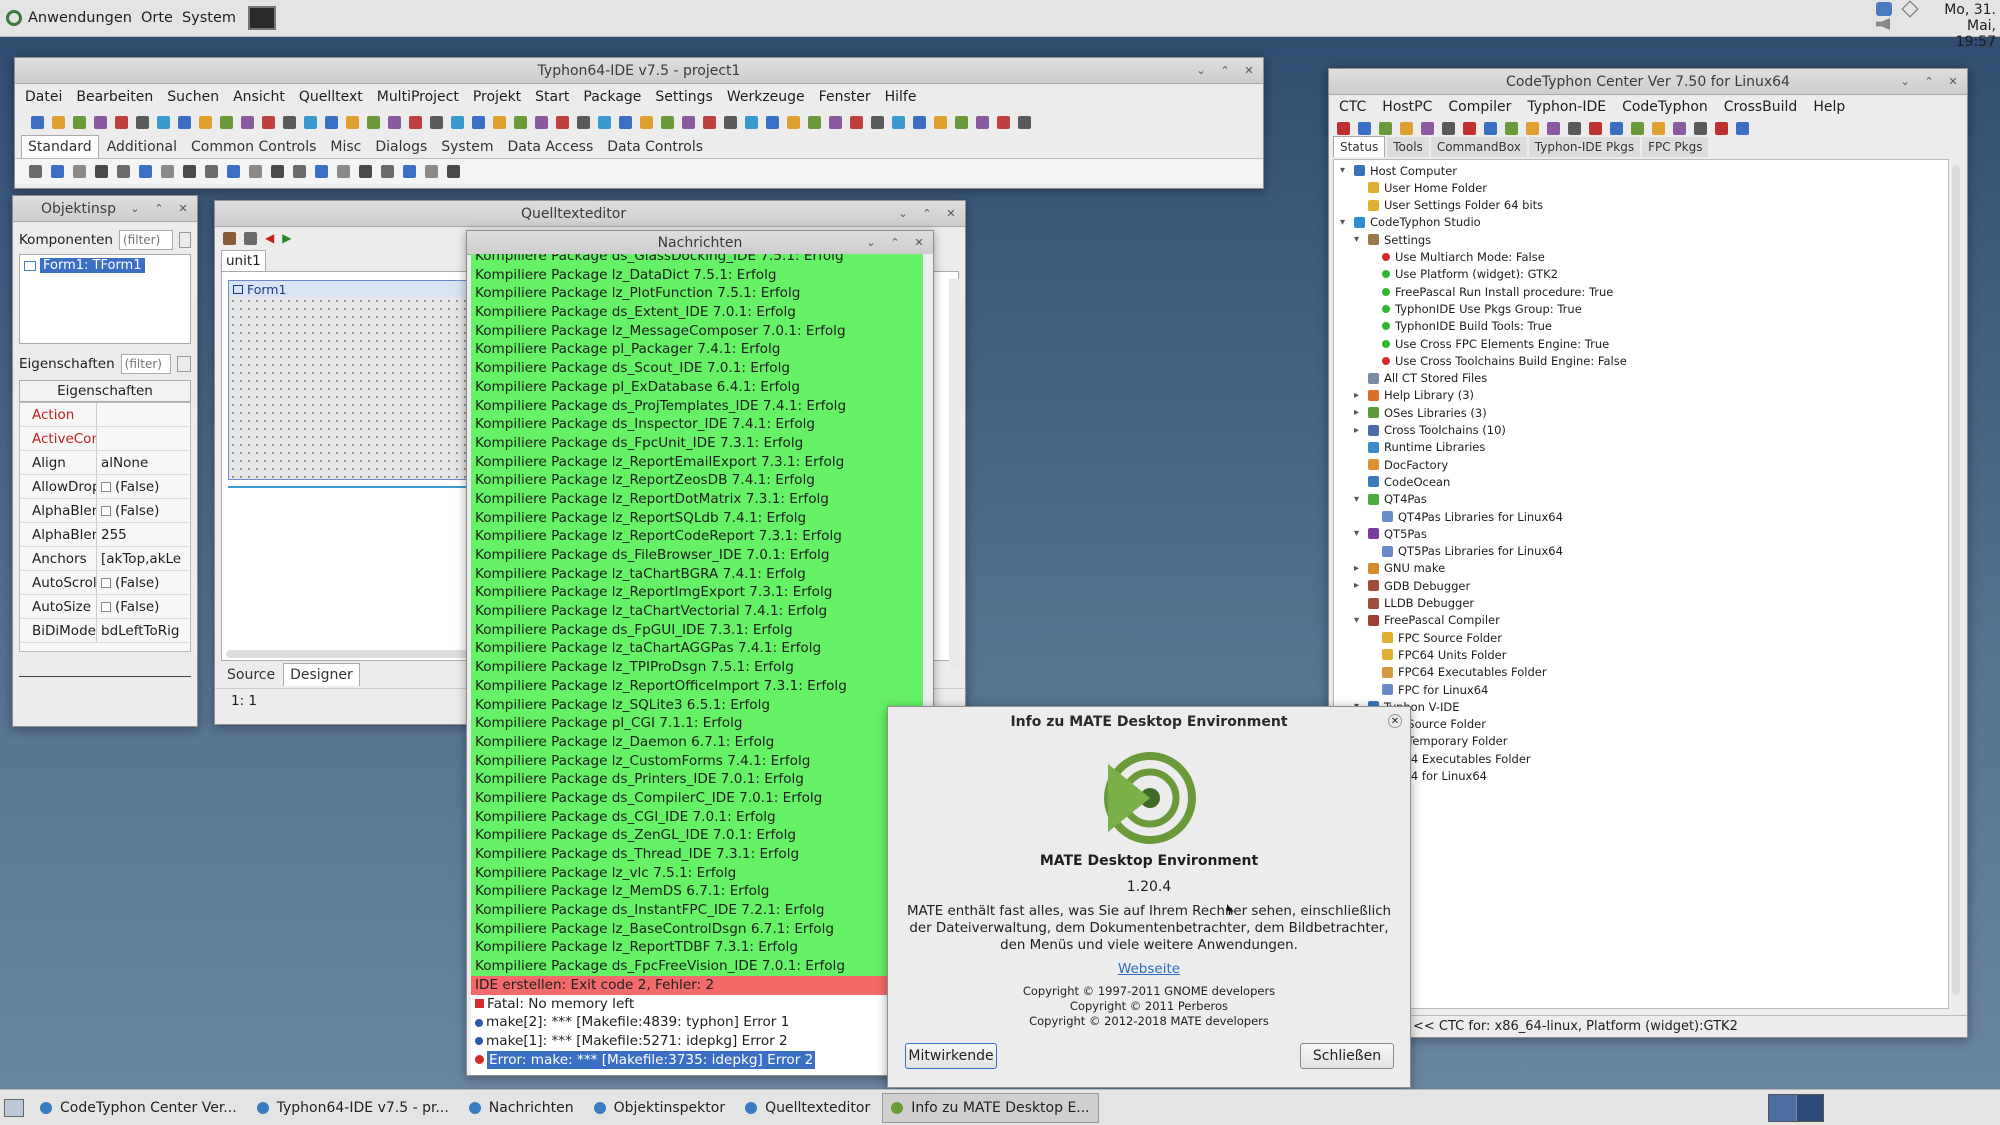  What do you see at coordinates (159, 208) in the screenshot?
I see `maximize-button: ⌃` at bounding box center [159, 208].